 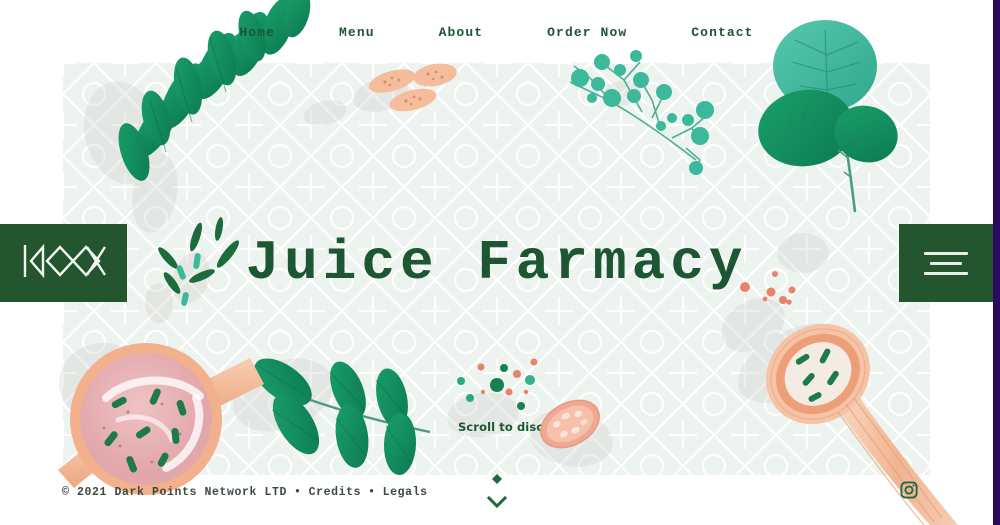 What do you see at coordinates (335, 492) in the screenshot?
I see `footer-link-credits: Credits` at bounding box center [335, 492].